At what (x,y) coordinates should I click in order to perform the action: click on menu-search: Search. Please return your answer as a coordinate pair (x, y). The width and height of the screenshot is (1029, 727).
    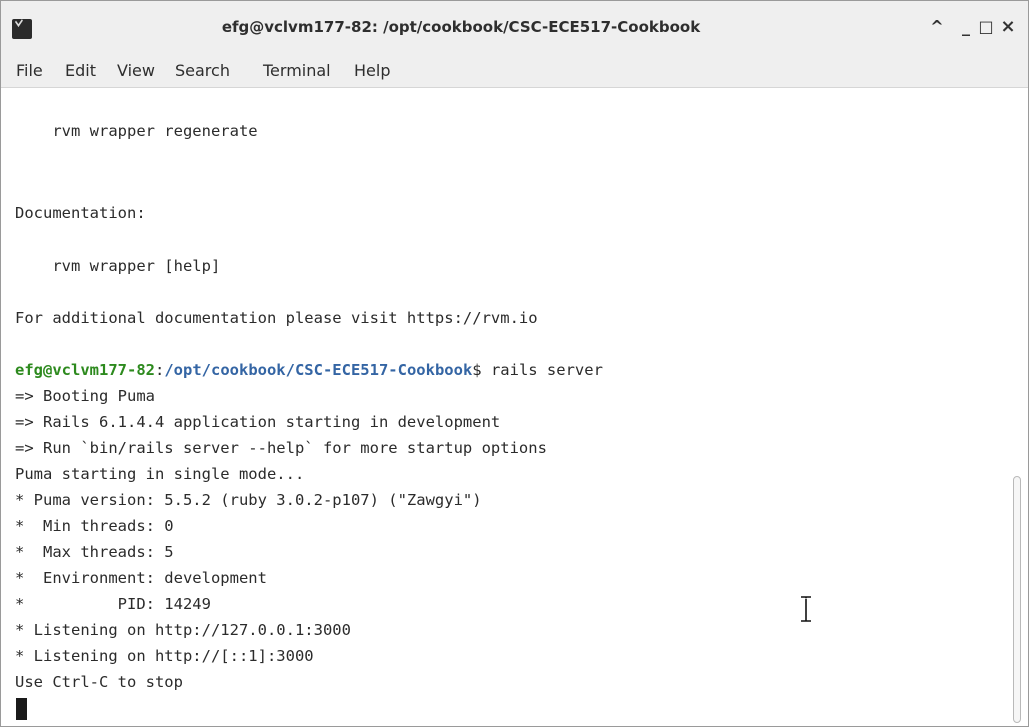
    Looking at the image, I should click on (202, 70).